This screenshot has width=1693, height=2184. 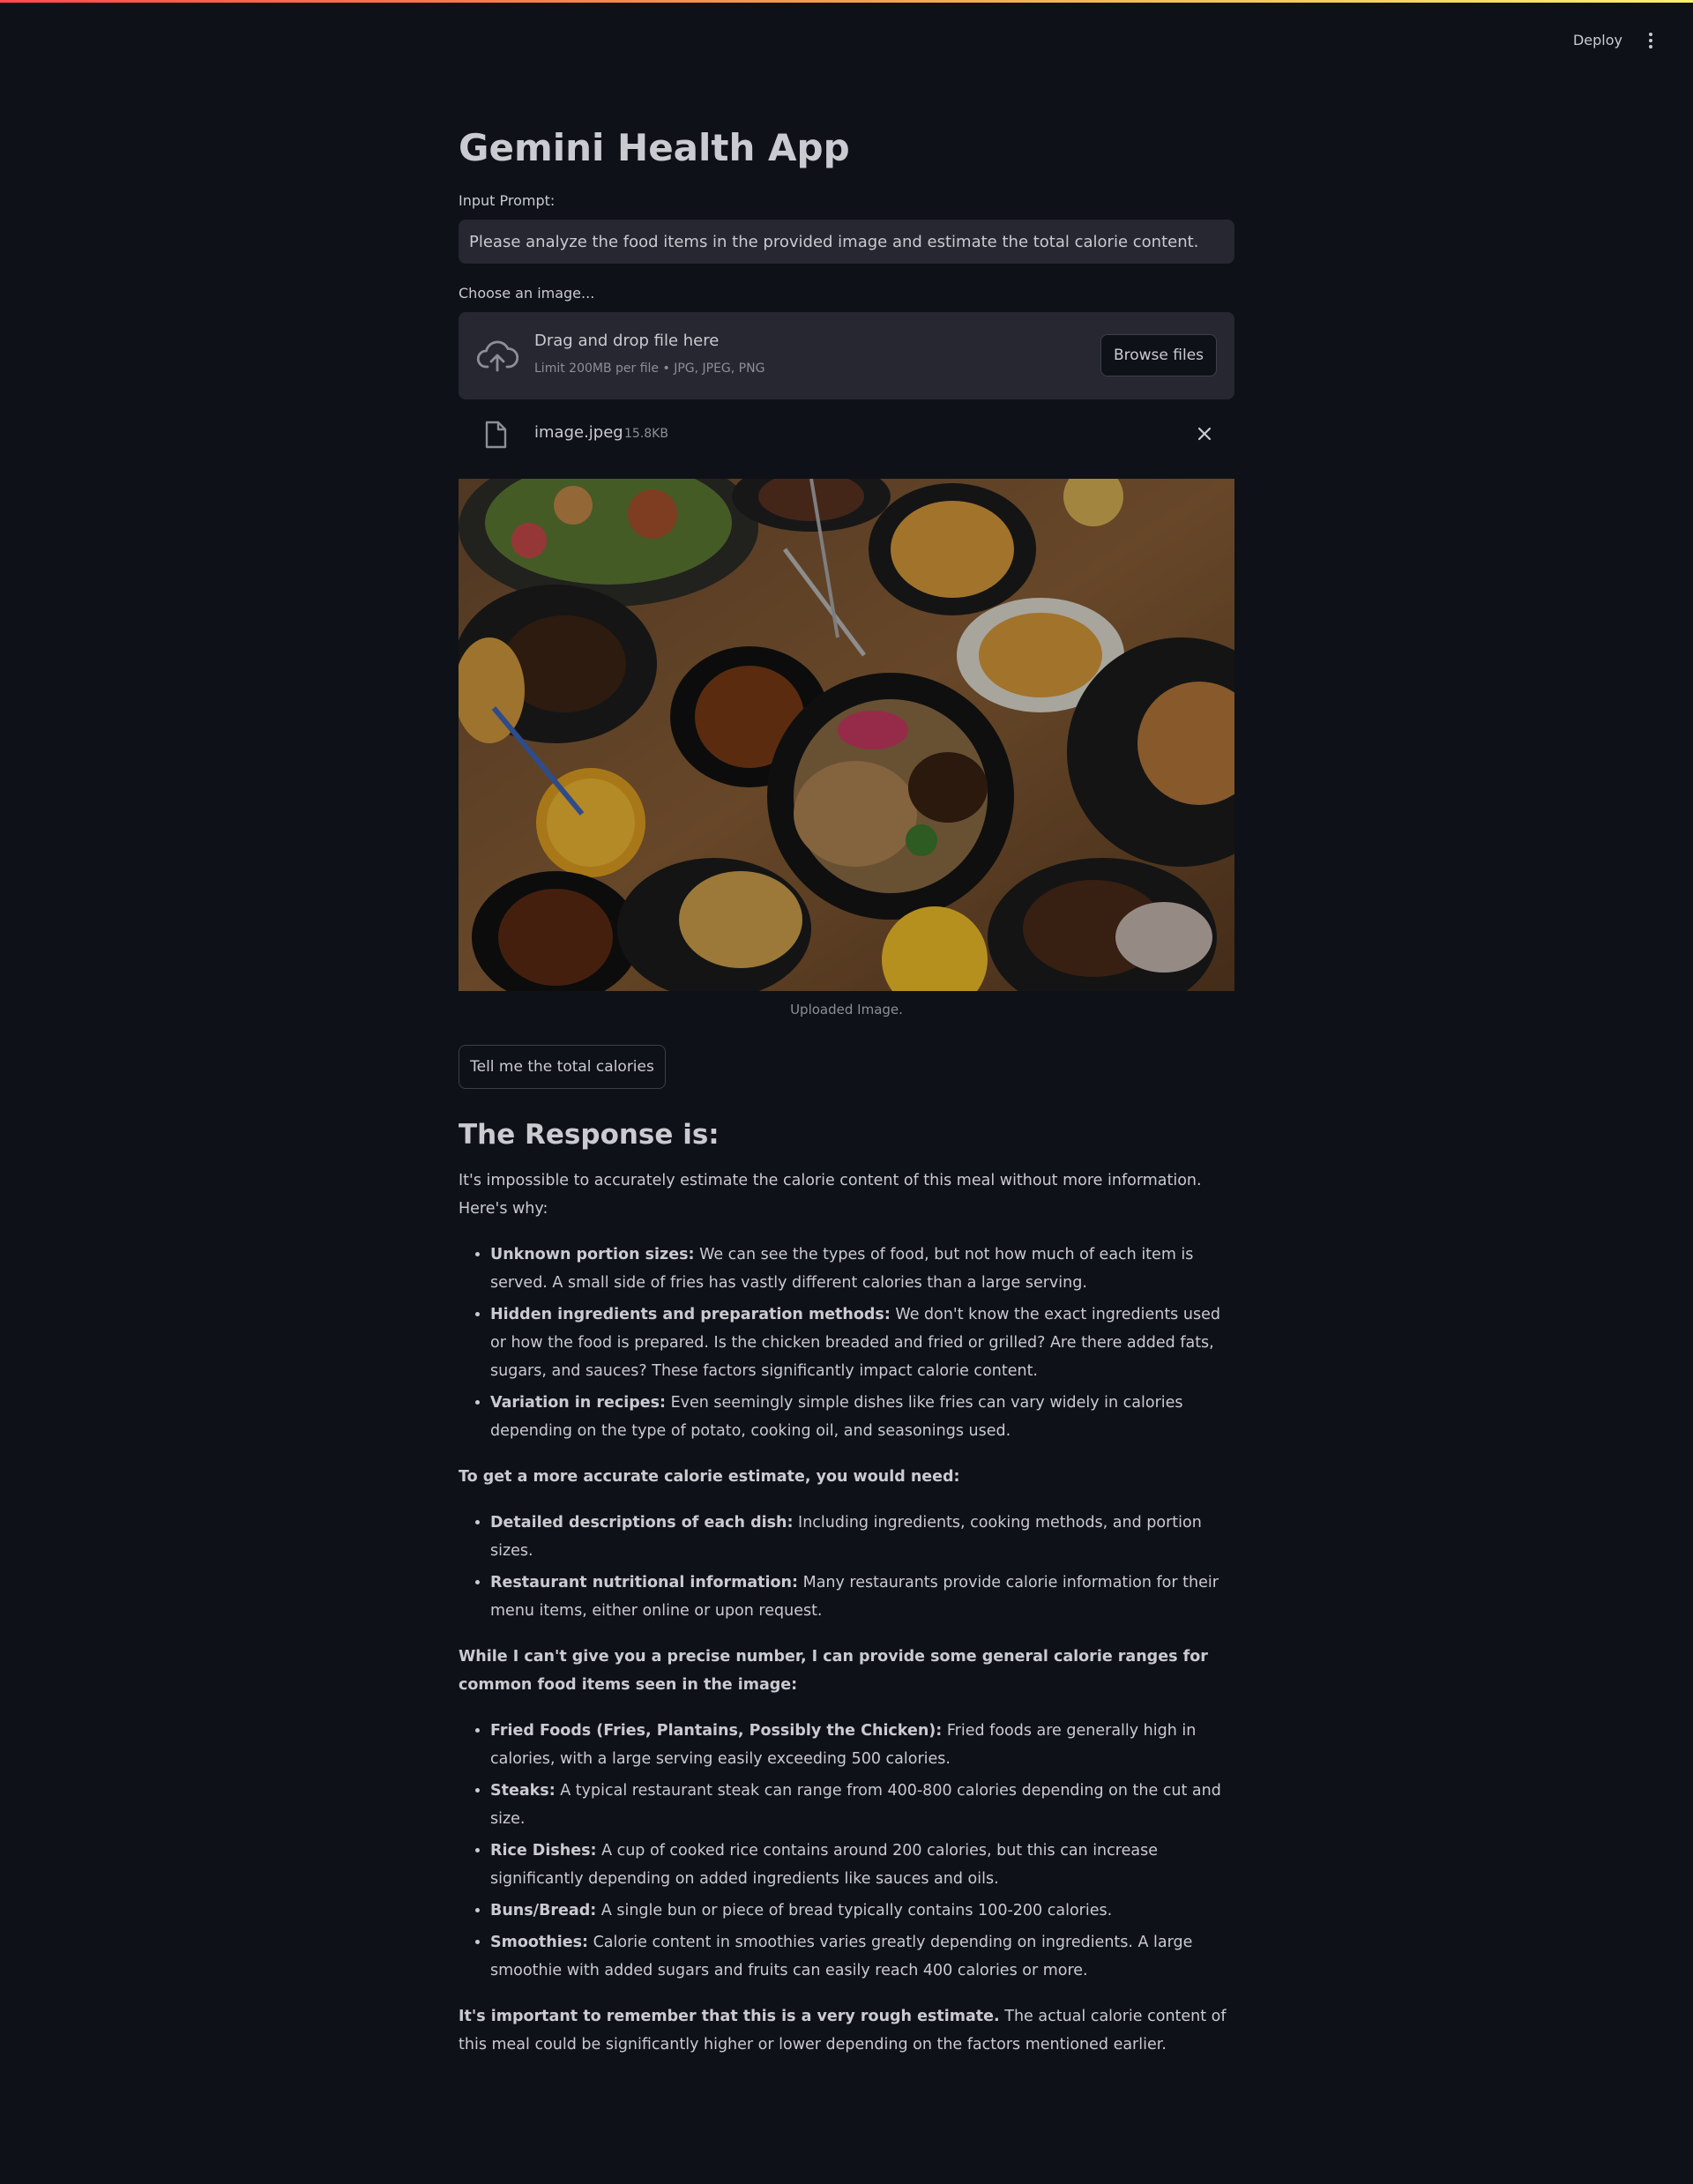 I want to click on uploaded-file-row: image.jpeg 15.8KB, so click(x=846, y=434).